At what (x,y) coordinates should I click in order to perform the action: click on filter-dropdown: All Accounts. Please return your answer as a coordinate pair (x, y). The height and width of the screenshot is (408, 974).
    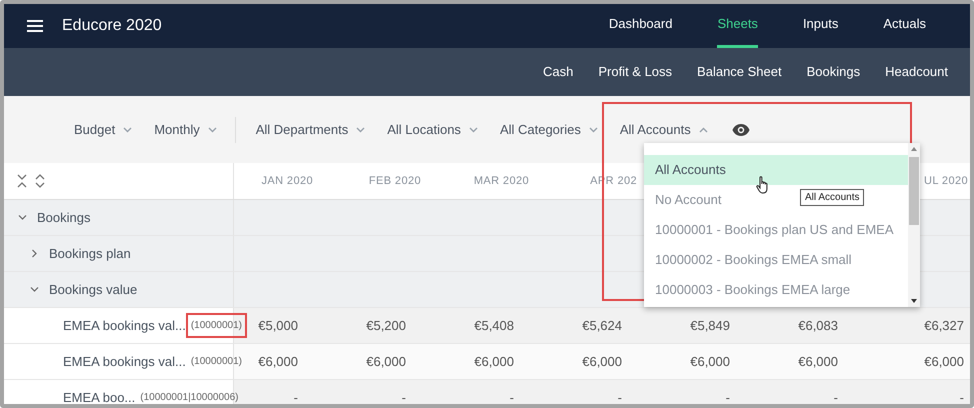
    Looking at the image, I should click on (664, 129).